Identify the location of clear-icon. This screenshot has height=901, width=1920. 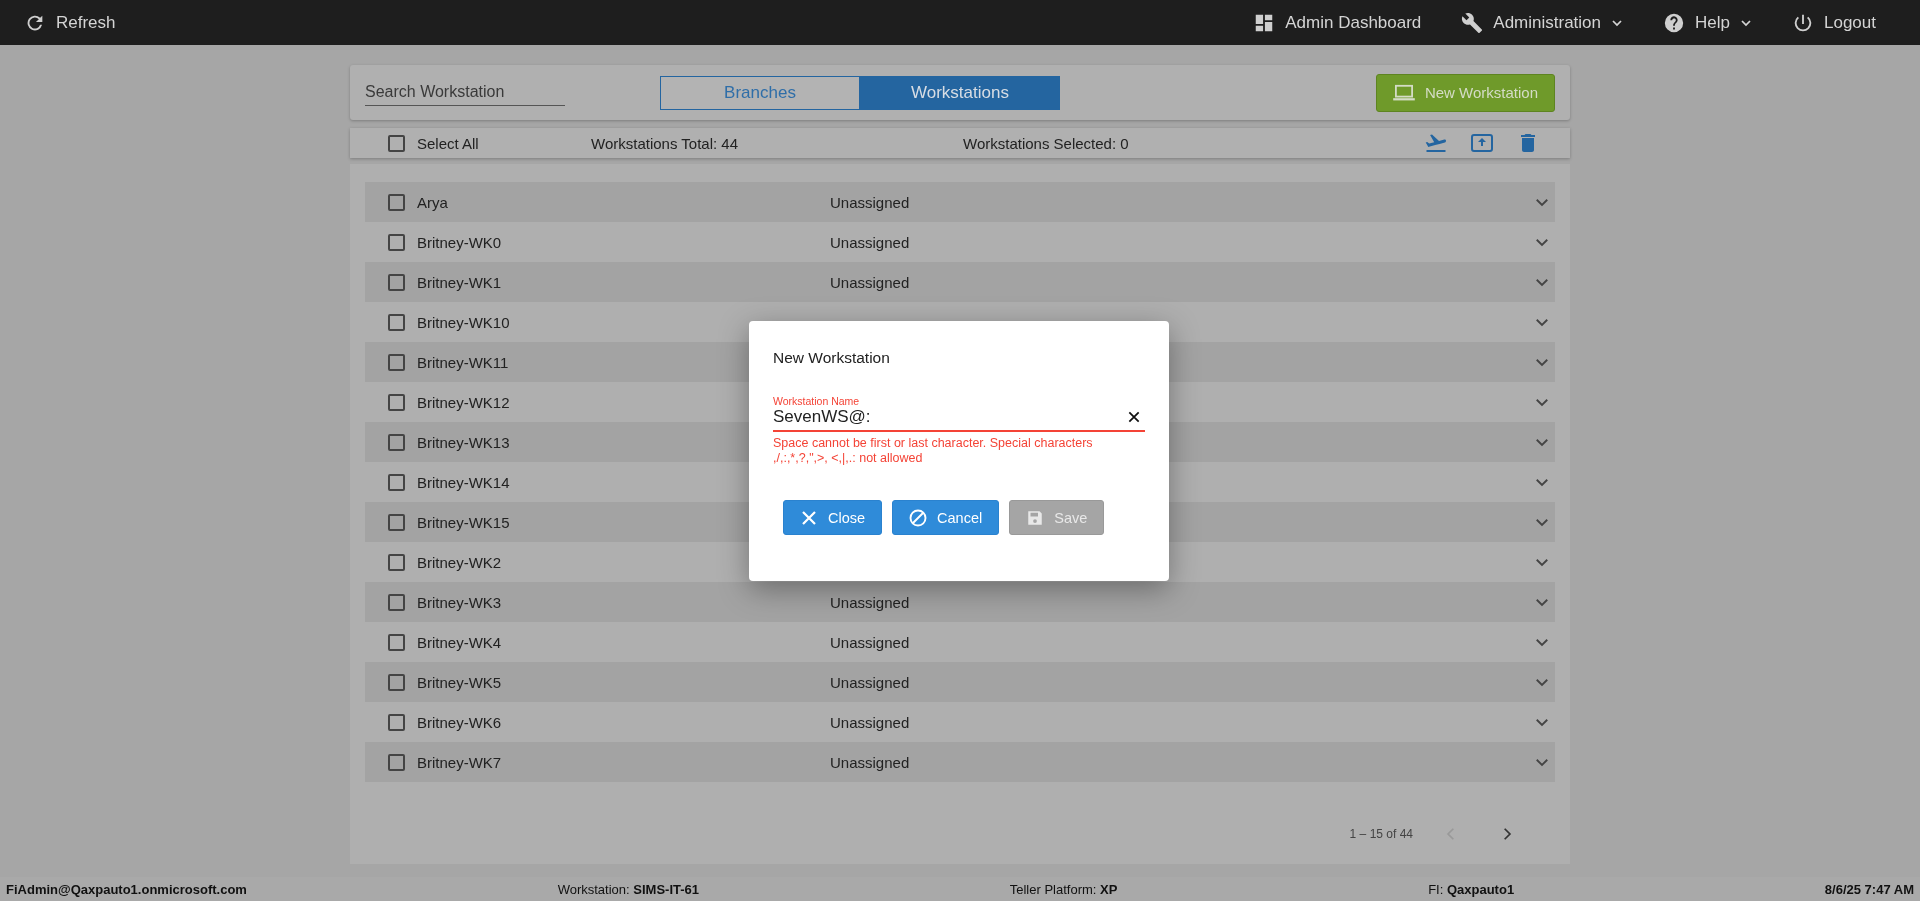
(1134, 417).